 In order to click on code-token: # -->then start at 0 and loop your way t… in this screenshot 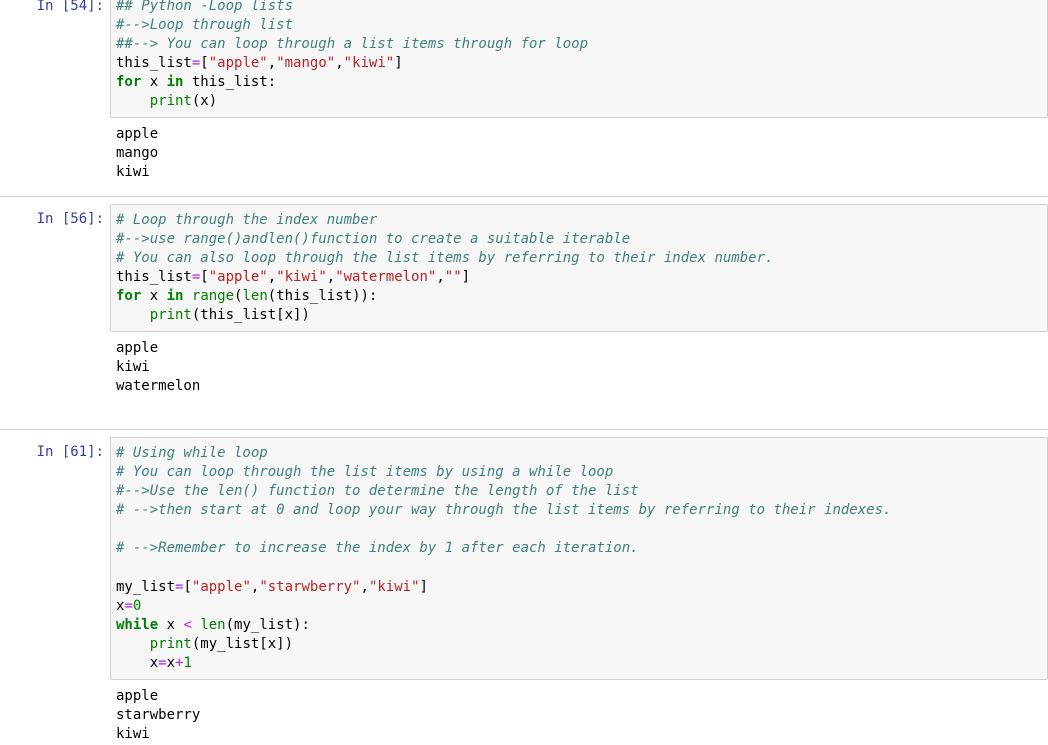, I will do `click(504, 510)`.